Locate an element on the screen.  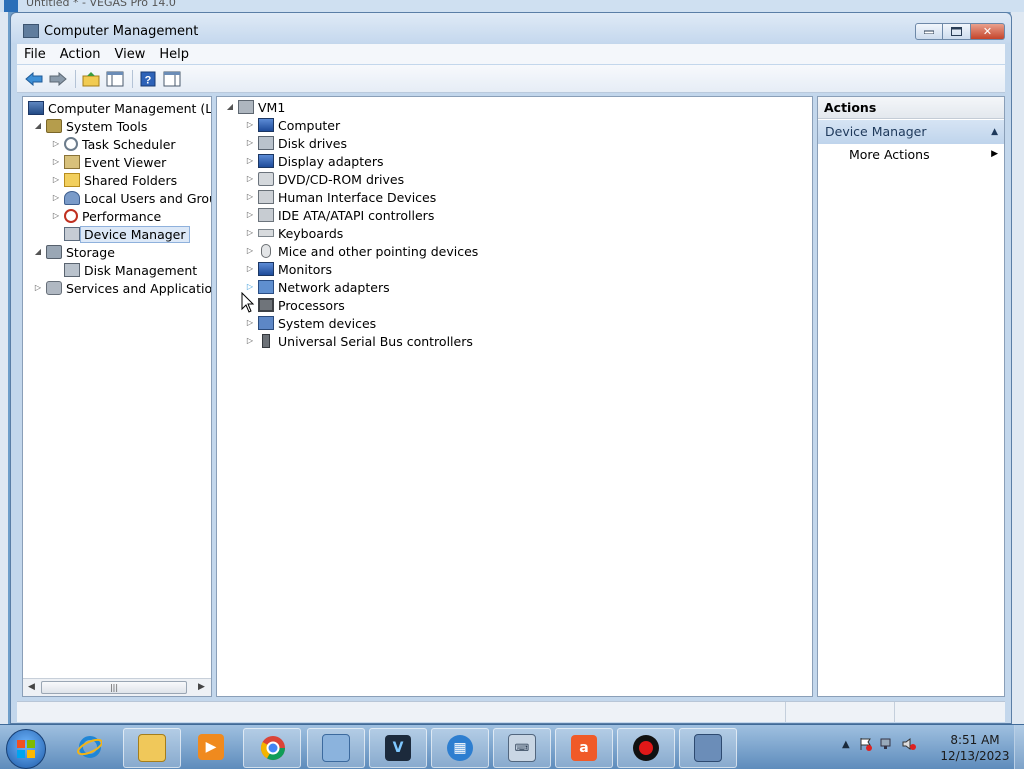
taskbar-media-player: ▶ is located at coordinates (211, 747).